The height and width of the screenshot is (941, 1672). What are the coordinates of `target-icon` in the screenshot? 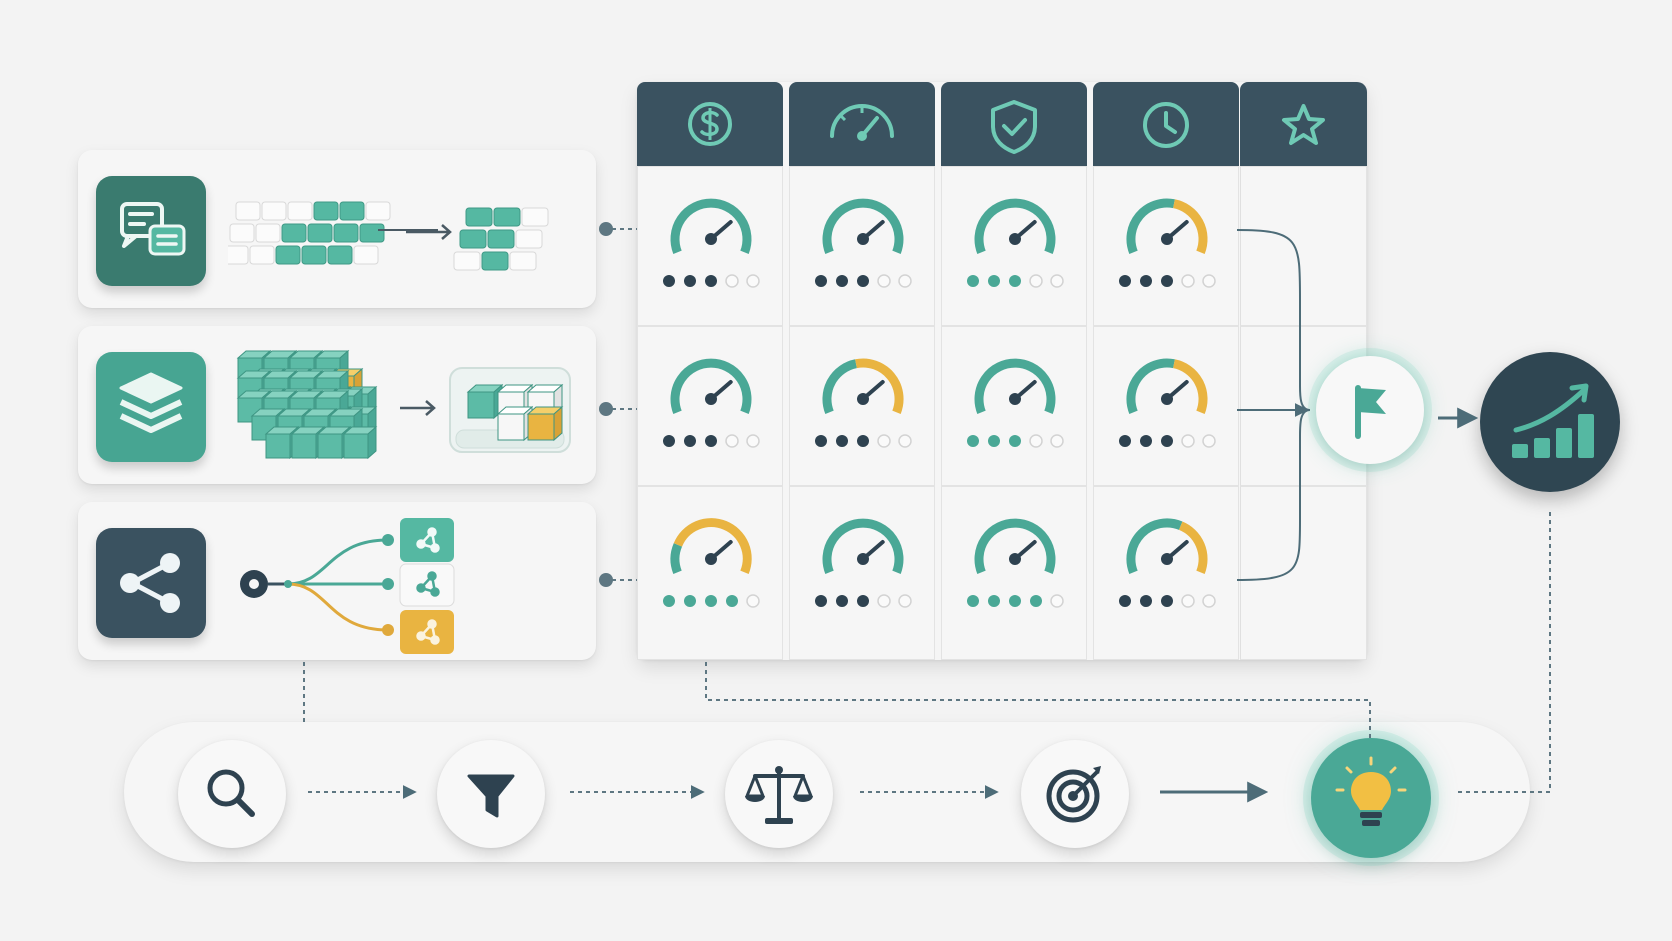 It's located at (1075, 794).